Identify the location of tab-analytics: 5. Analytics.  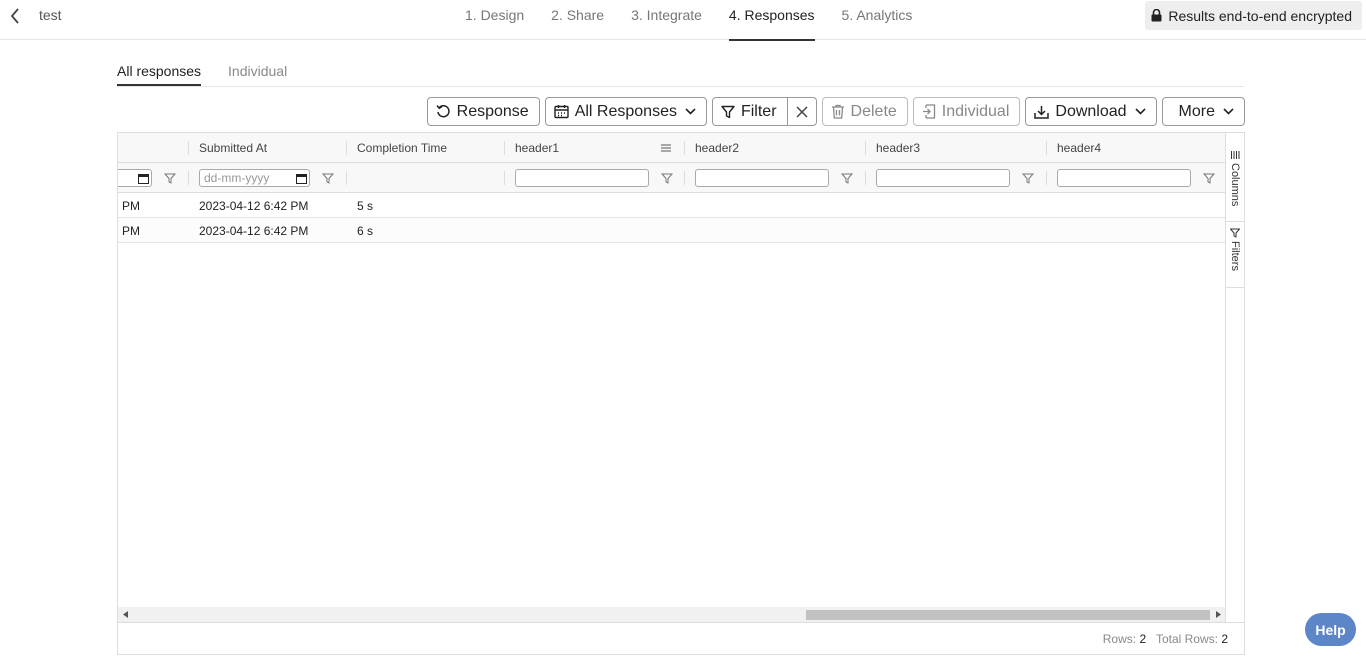
(877, 20).